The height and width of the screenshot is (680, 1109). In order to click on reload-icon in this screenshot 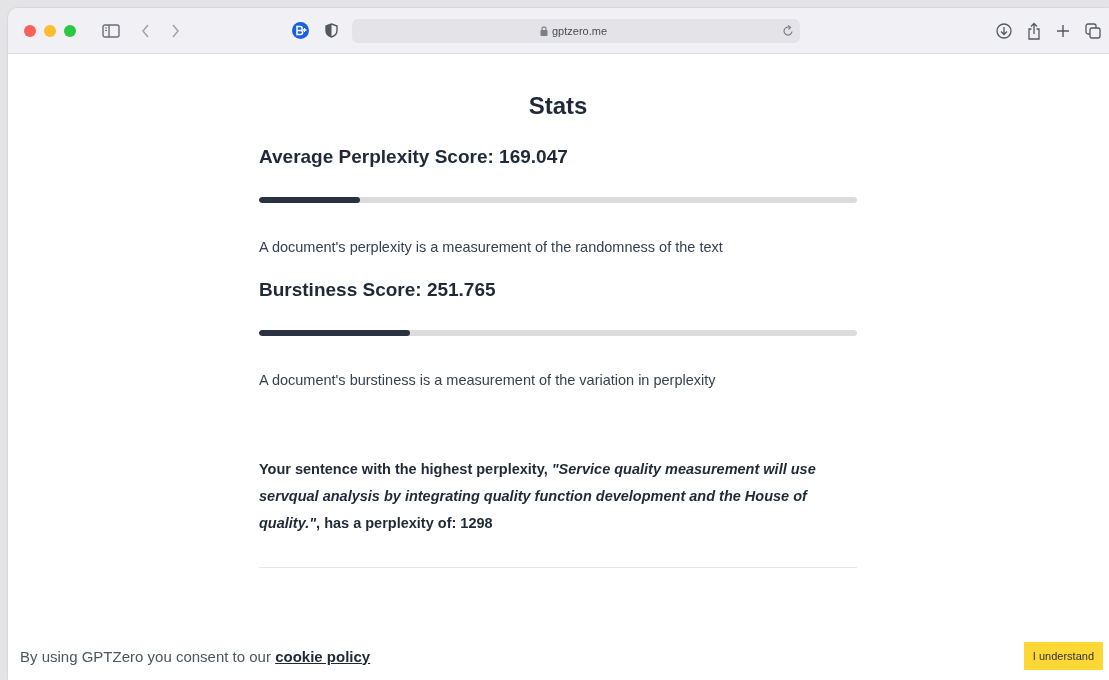, I will do `click(788, 30)`.